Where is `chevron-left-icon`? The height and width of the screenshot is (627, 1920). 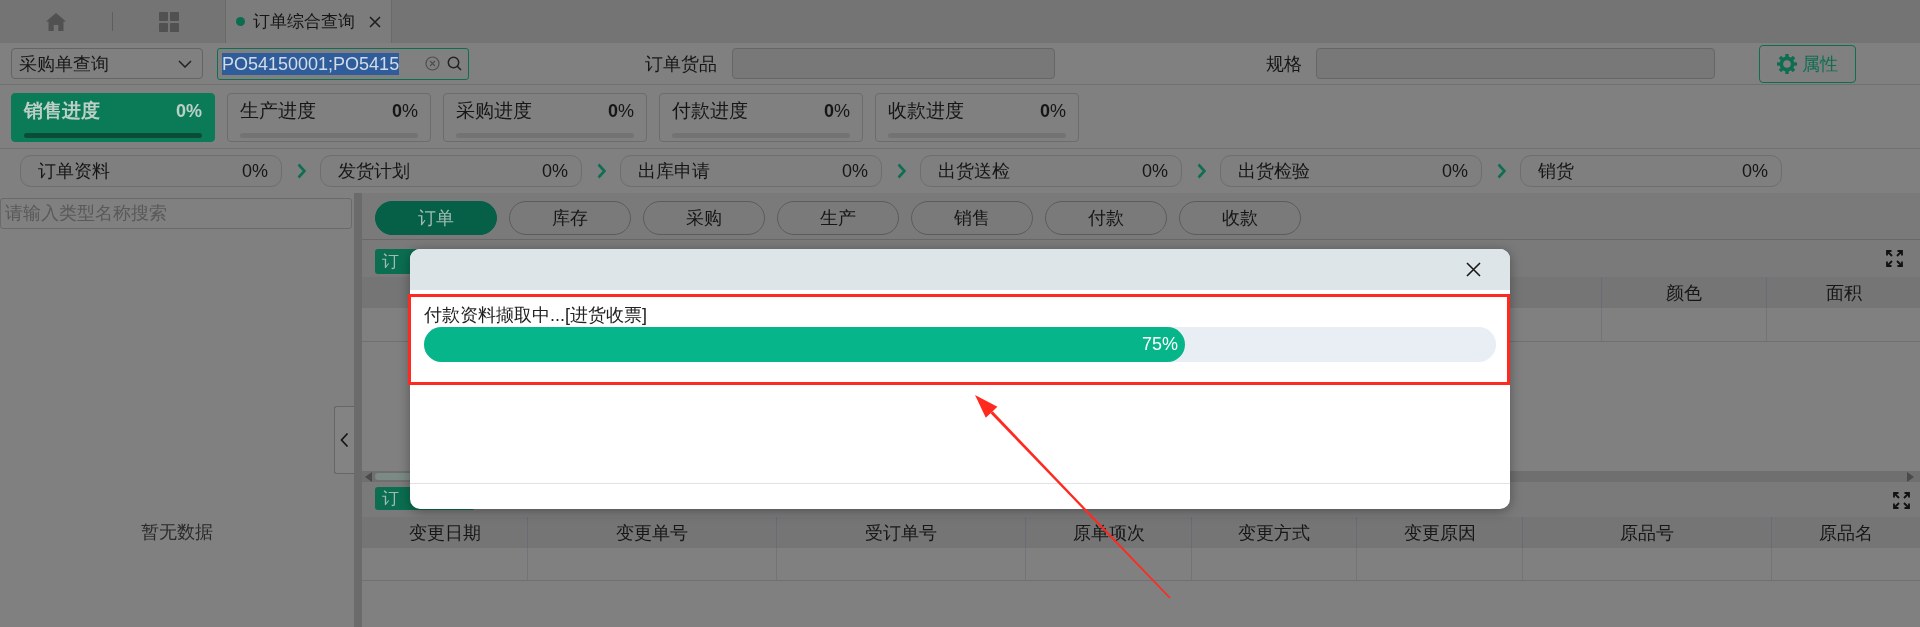
chevron-left-icon is located at coordinates (344, 440).